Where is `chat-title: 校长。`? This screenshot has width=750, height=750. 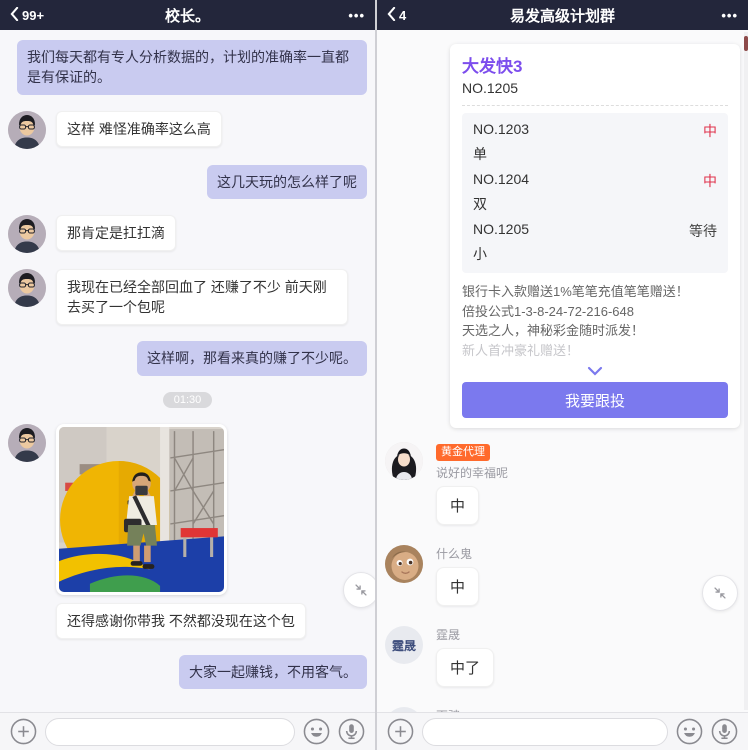 chat-title: 校长。 is located at coordinates (187, 16).